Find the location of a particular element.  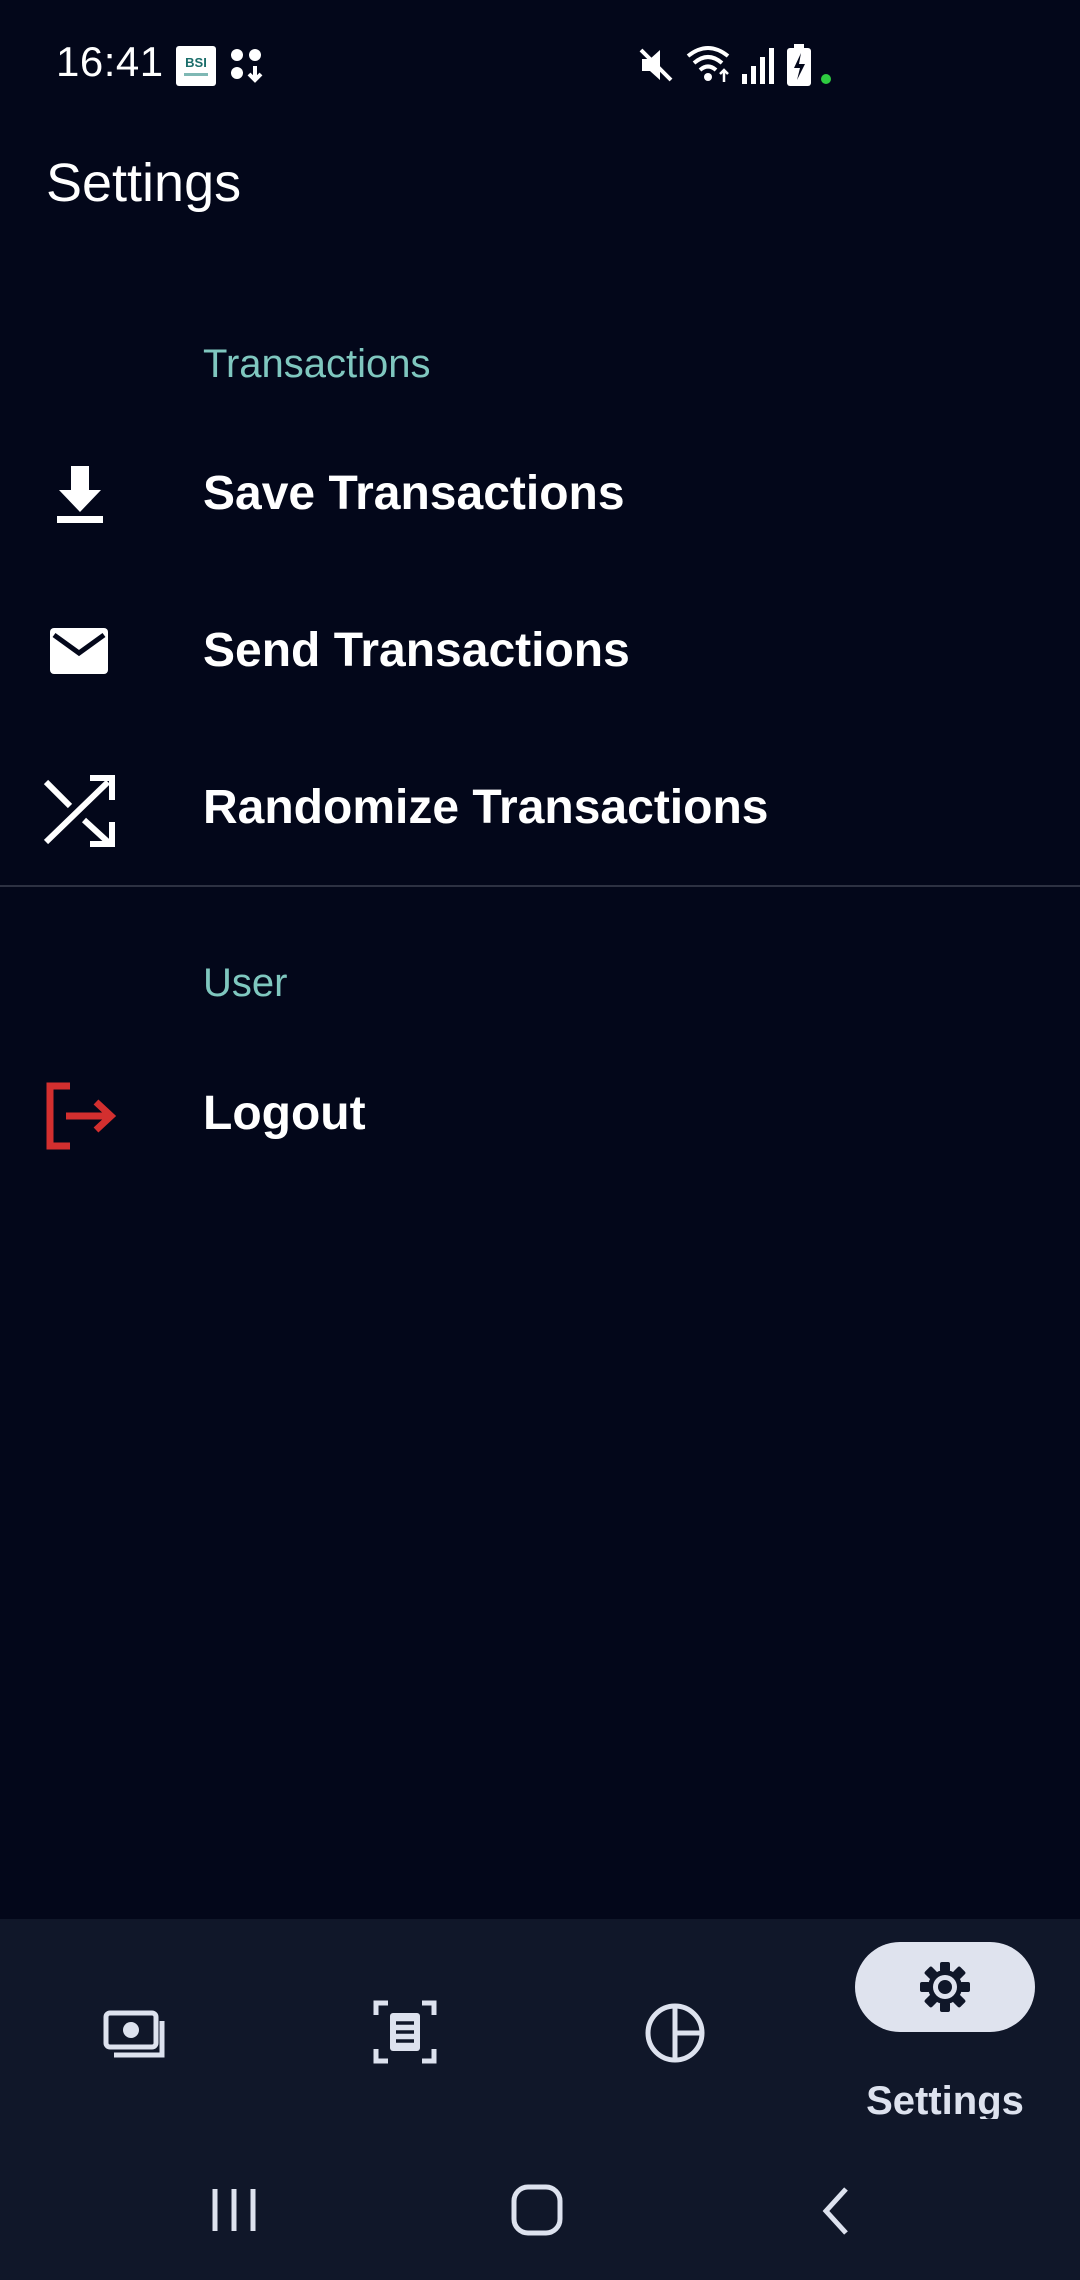

nav-selected-pill is located at coordinates (945, 1987).